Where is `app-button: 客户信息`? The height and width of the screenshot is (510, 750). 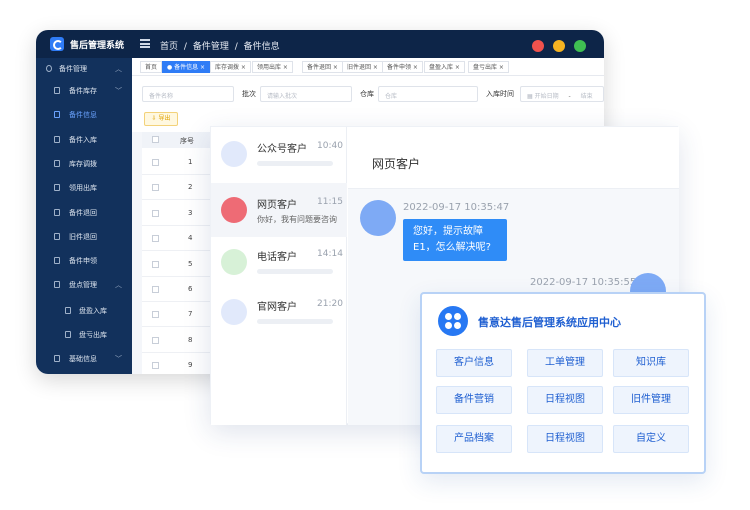
app-button: 客户信息 is located at coordinates (474, 363).